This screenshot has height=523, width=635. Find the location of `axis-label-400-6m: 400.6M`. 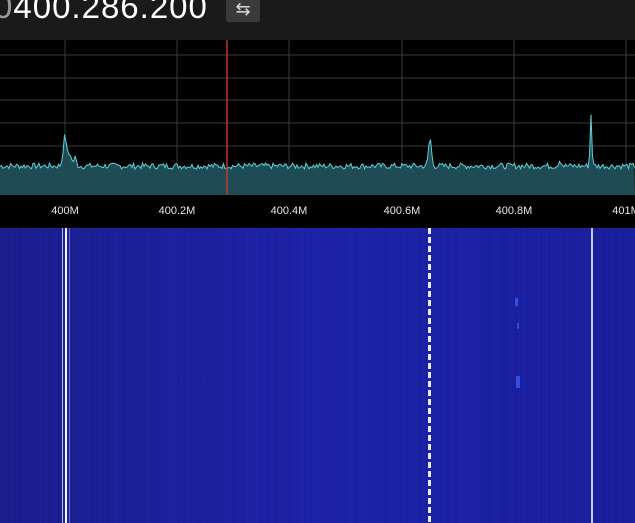

axis-label-400-6m: 400.6M is located at coordinates (402, 211).